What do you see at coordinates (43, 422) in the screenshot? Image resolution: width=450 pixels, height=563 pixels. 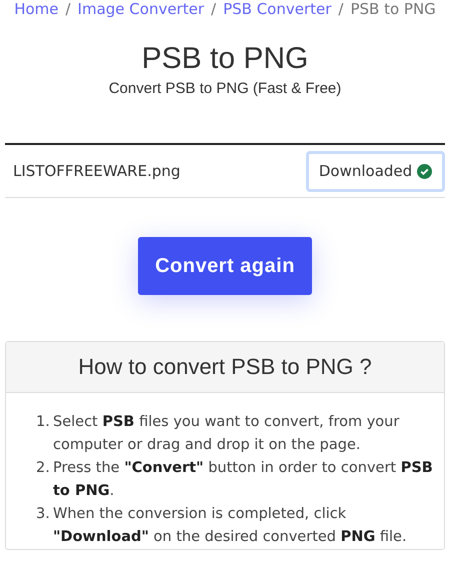 I see `step-number: 1.` at bounding box center [43, 422].